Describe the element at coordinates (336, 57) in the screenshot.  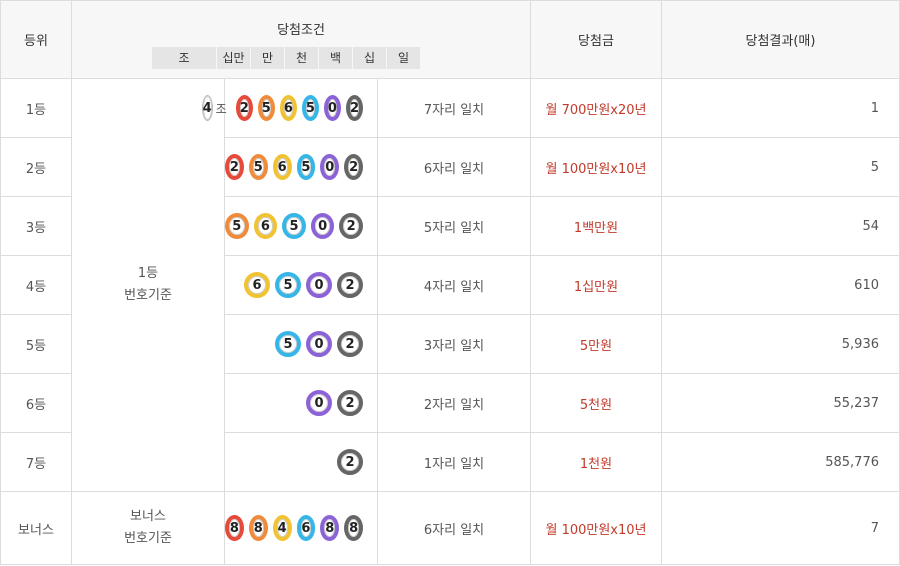
I see `position-100: 백` at that location.